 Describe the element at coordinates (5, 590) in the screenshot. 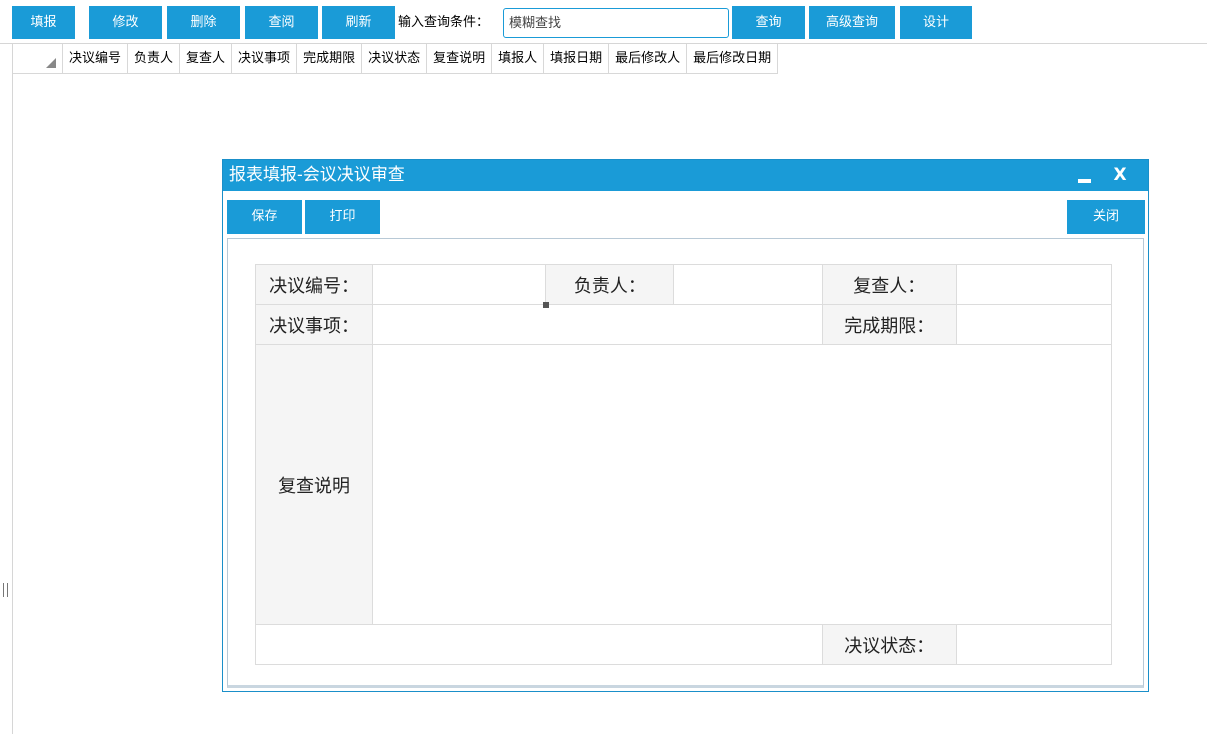

I see `panel-splitter-handle` at that location.